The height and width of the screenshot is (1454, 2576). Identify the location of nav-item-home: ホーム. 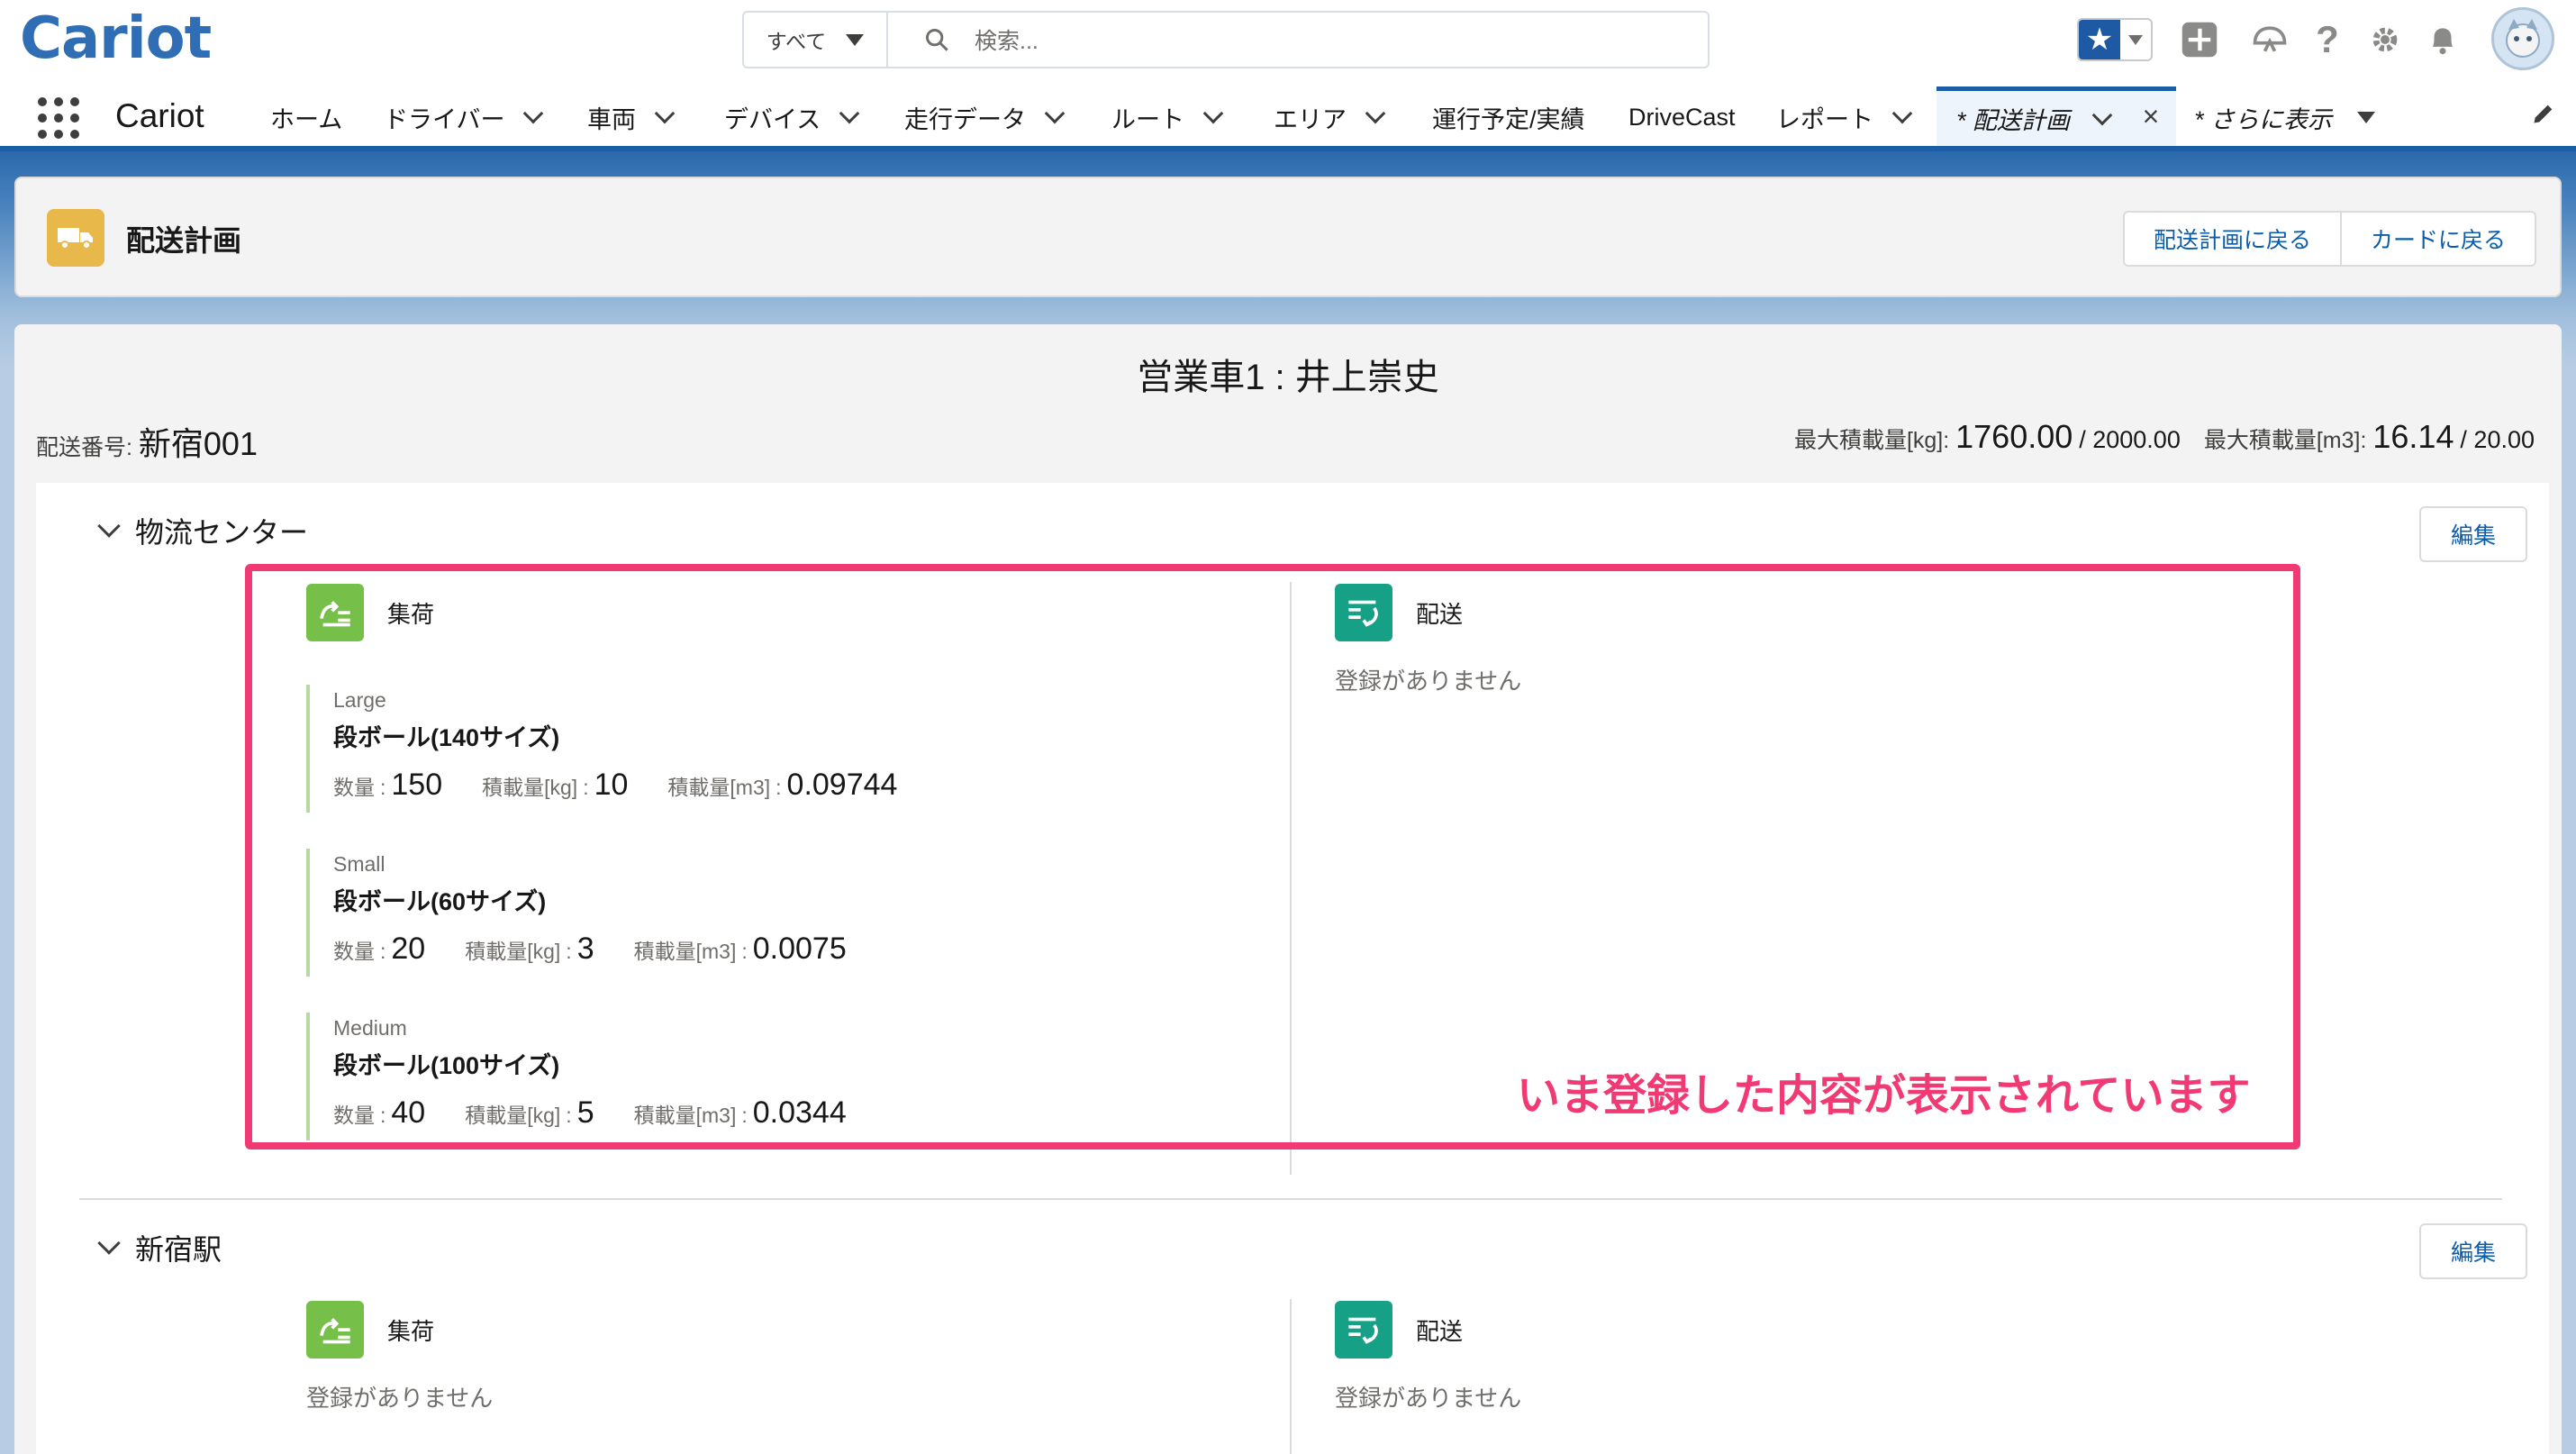
(306, 117).